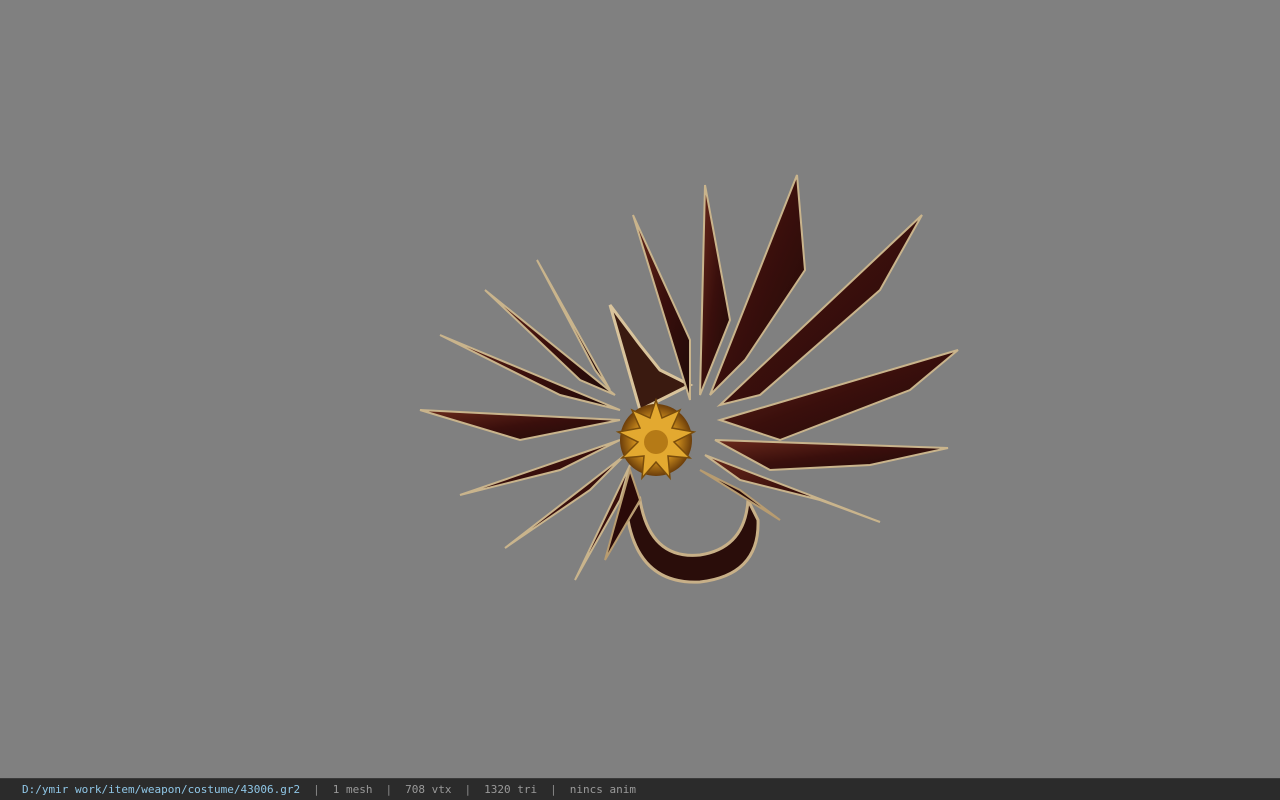 This screenshot has width=1280, height=800. Describe the element at coordinates (511, 789) in the screenshot. I see `triangle-count: 1320 tri` at that location.